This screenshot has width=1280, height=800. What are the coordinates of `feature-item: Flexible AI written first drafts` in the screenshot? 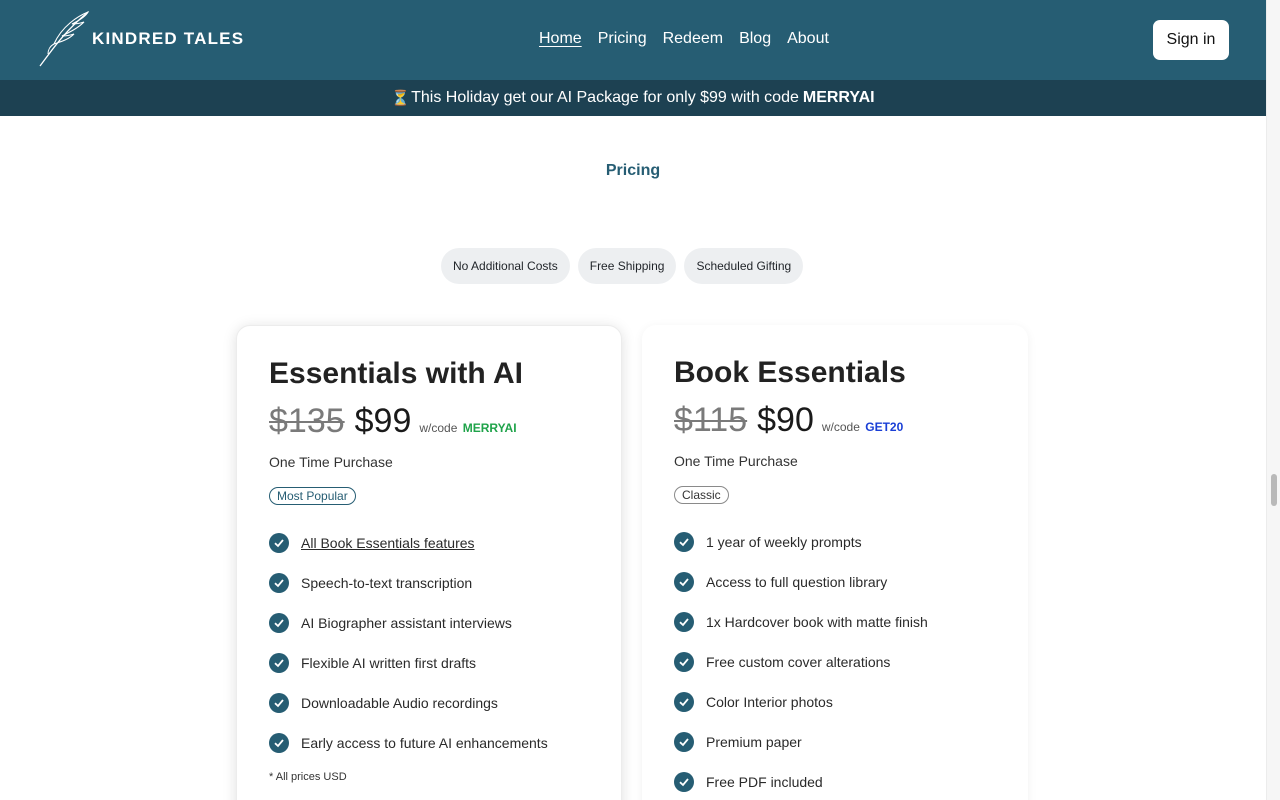 It's located at (429, 663).